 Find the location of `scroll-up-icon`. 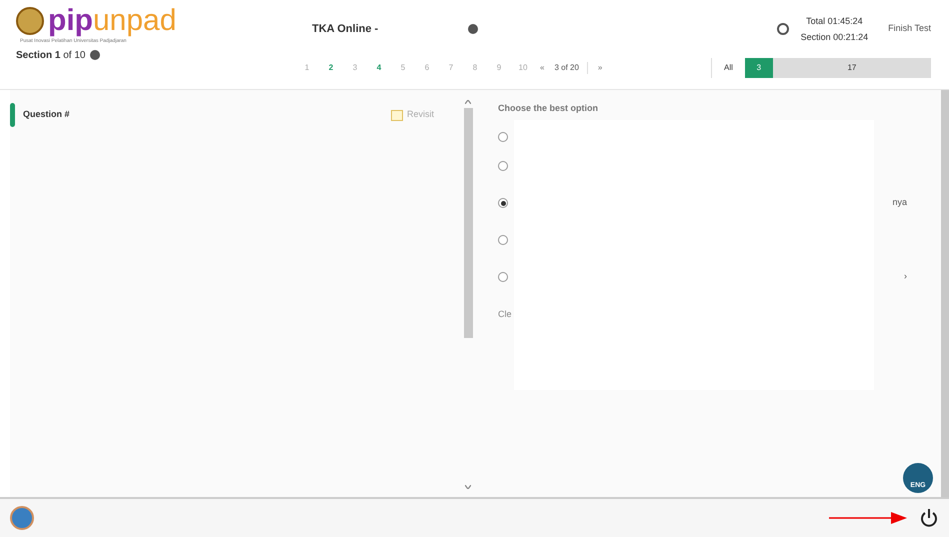

scroll-up-icon is located at coordinates (468, 102).